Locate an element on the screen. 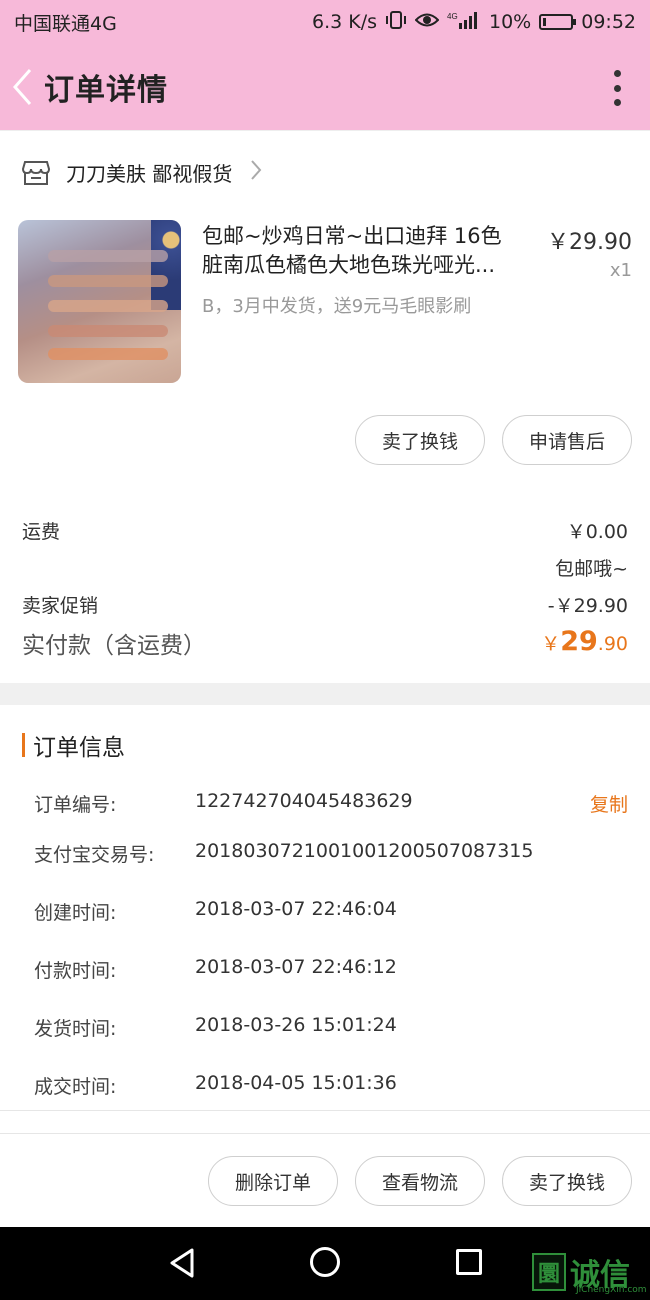 This screenshot has width=650, height=1300. nav-home-icon is located at coordinates (325, 1262).